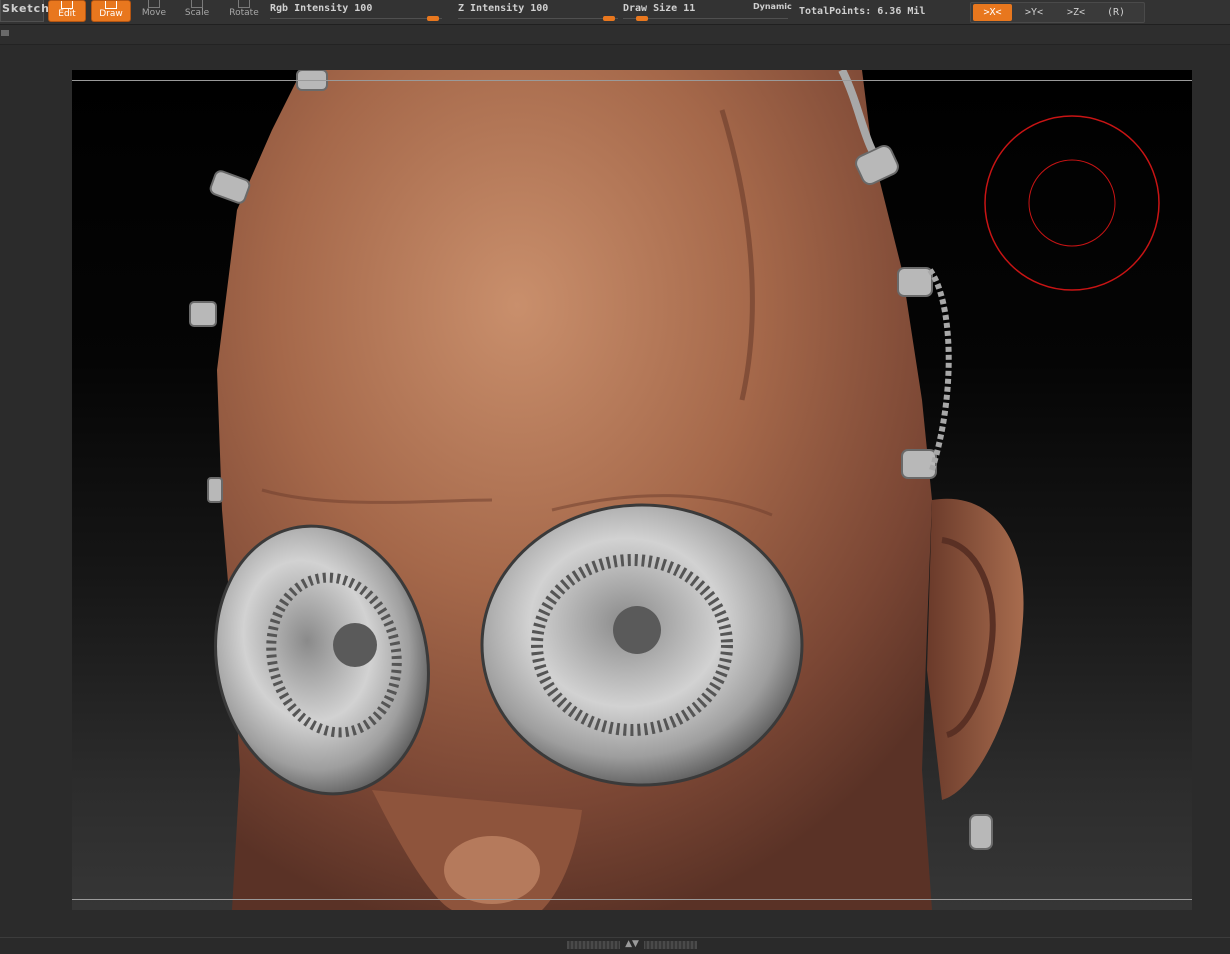 The image size is (1230, 954). Describe the element at coordinates (111, 14) in the screenshot. I see `draw-label: Draw` at that location.